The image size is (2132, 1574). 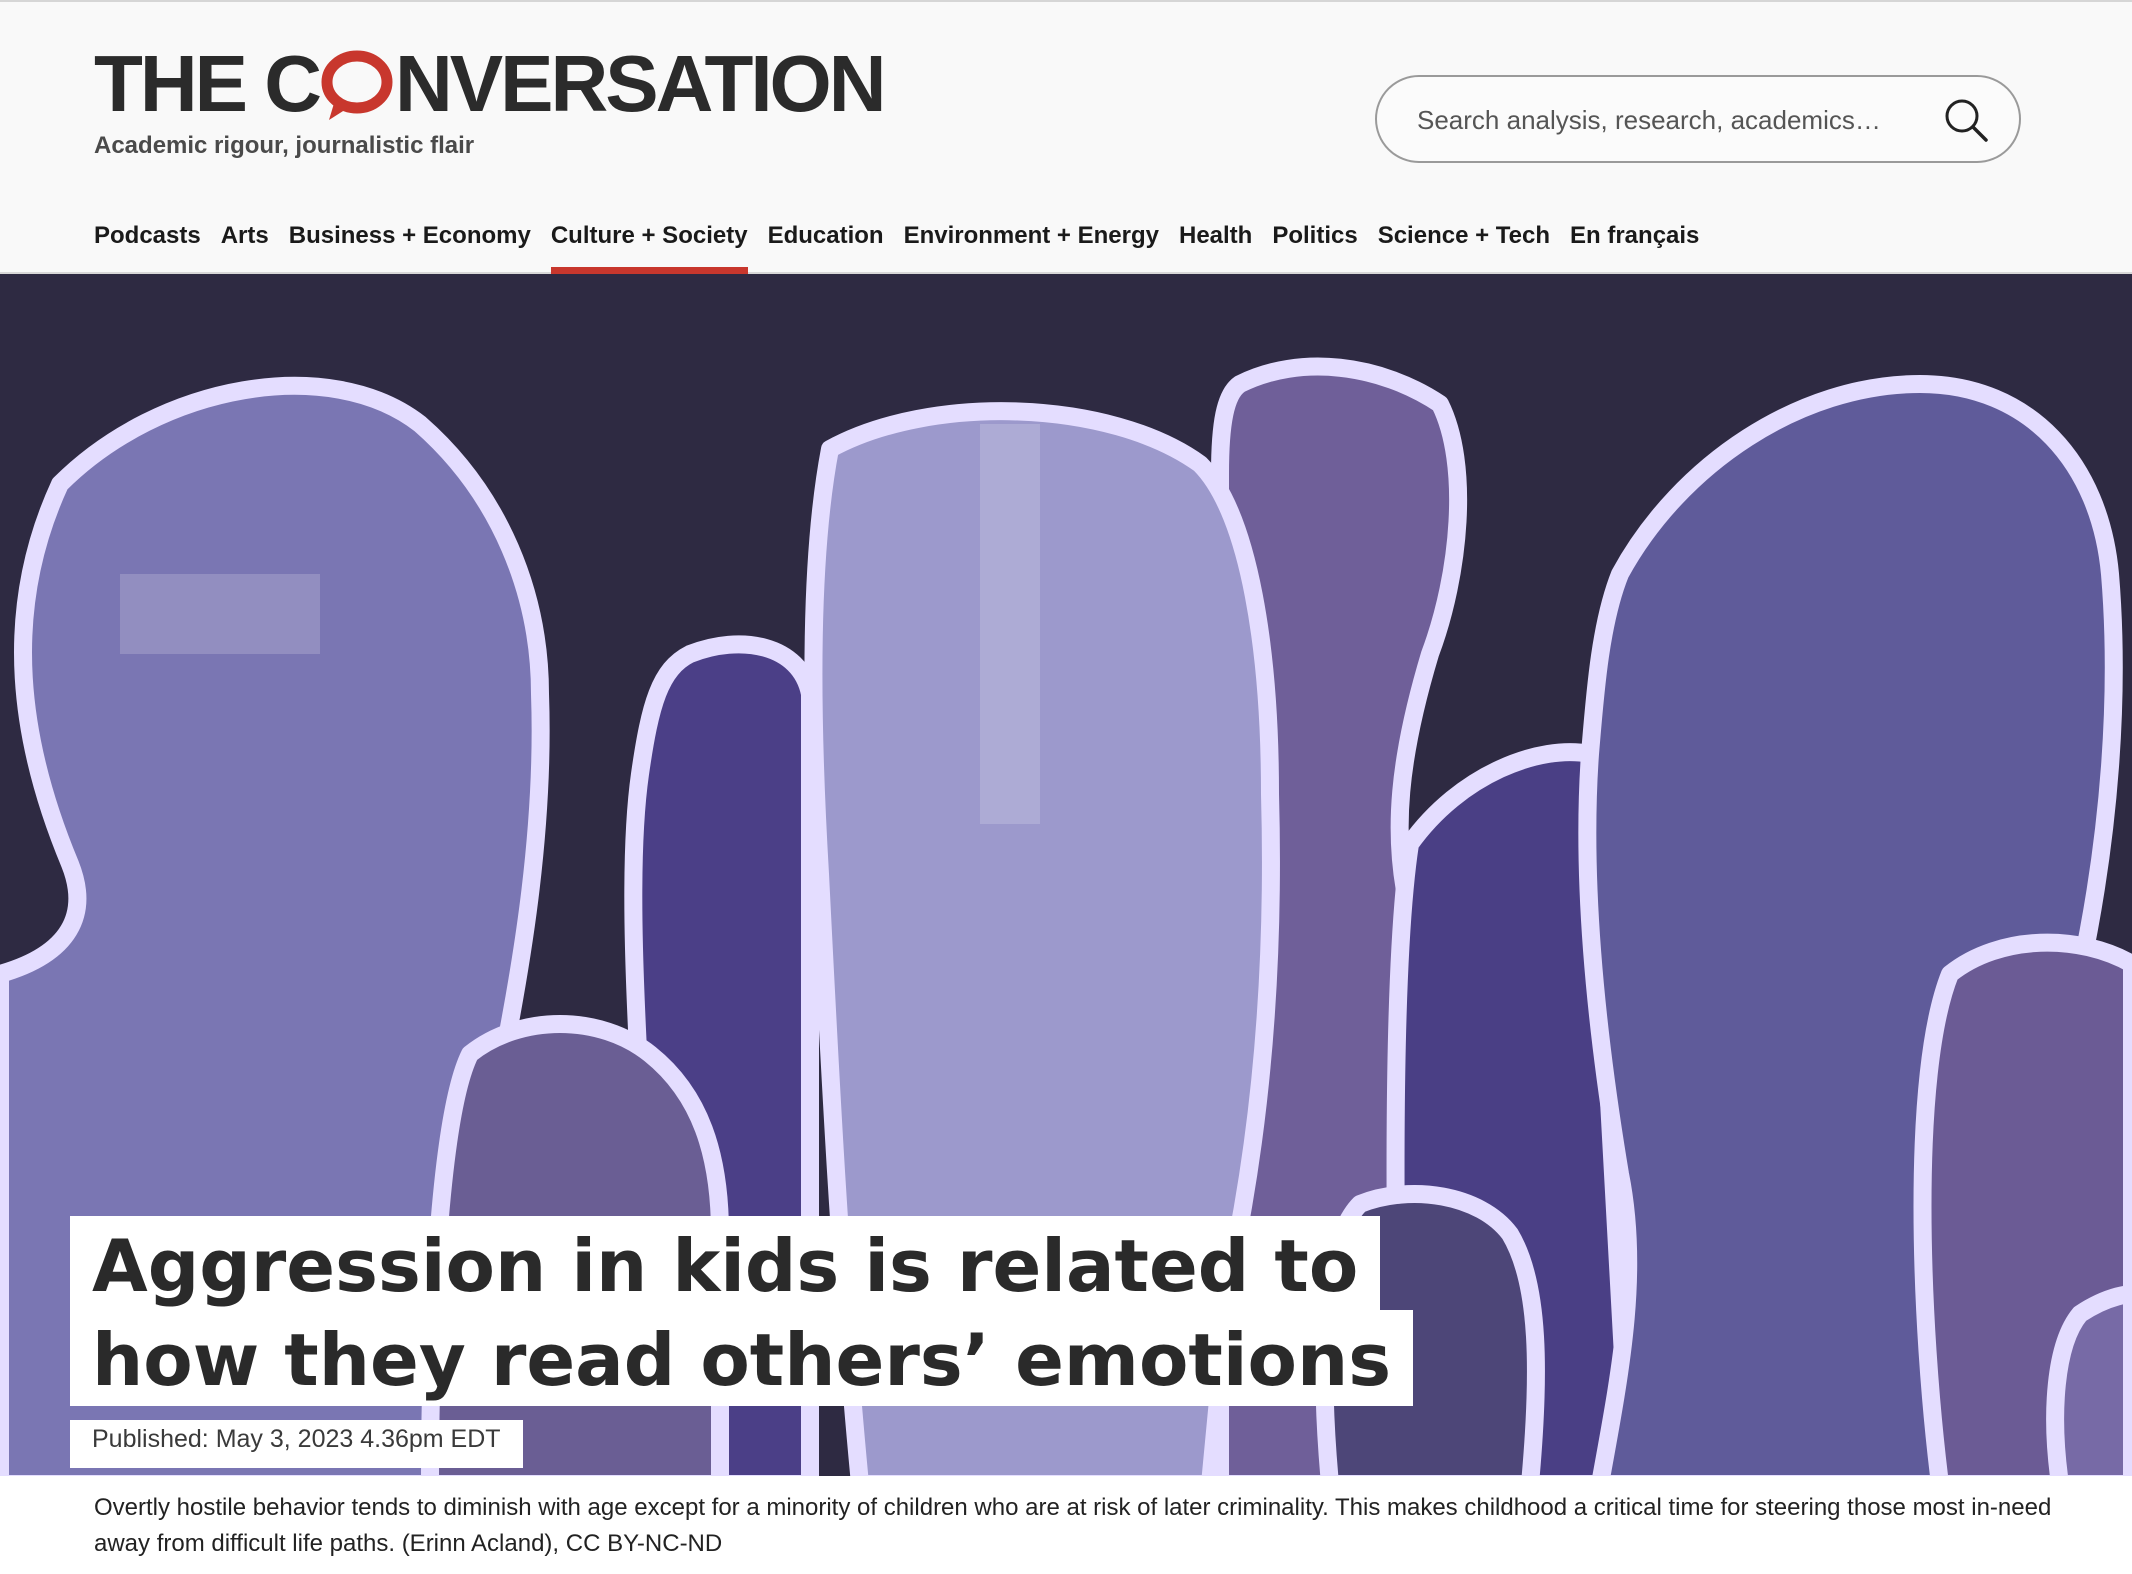 What do you see at coordinates (410, 243) in the screenshot?
I see `nav-item-business-economy: Business + Economy` at bounding box center [410, 243].